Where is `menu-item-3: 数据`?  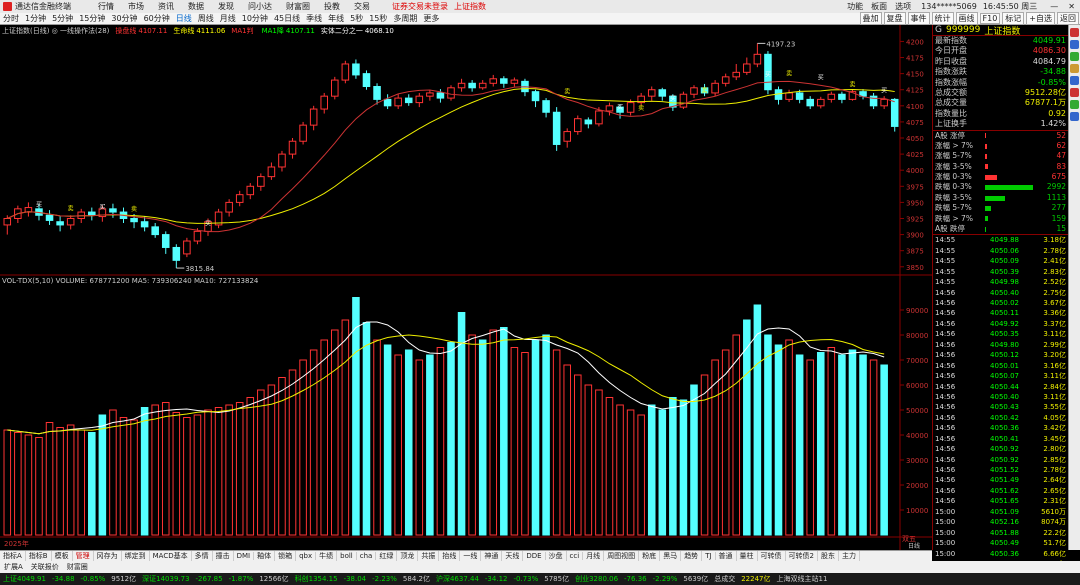
menu-item-3: 数据 is located at coordinates (196, 6).